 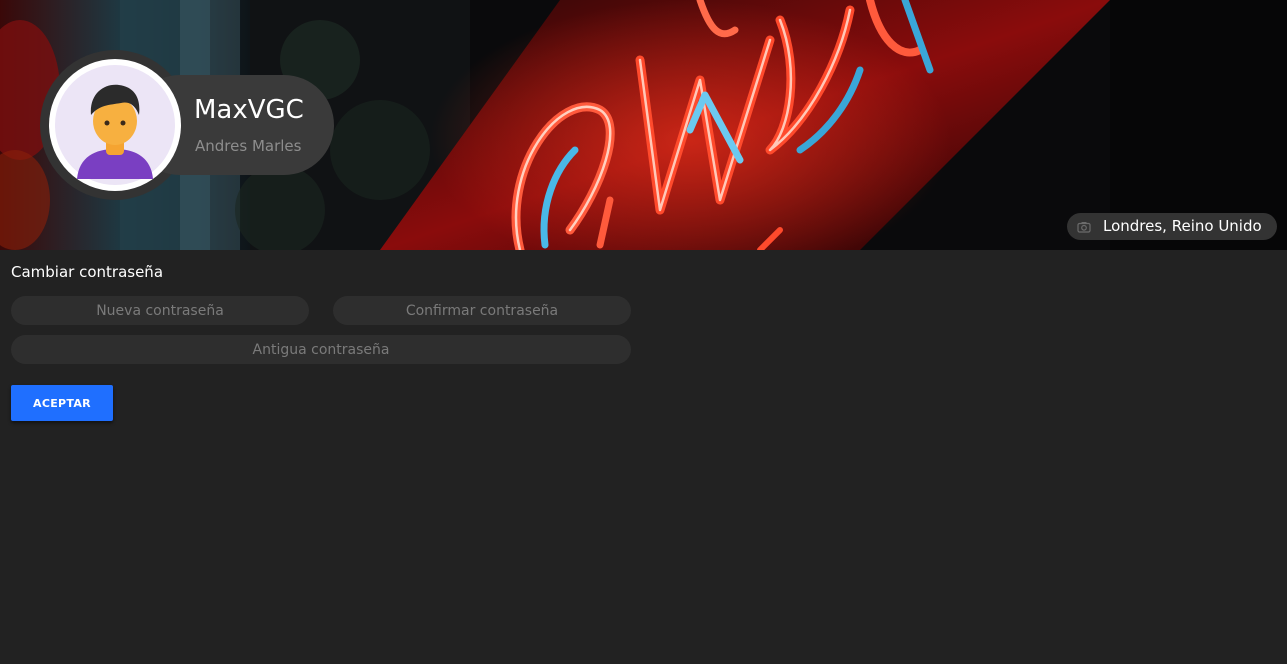 What do you see at coordinates (1182, 226) in the screenshot?
I see `location-text: Londres, Reino Unido` at bounding box center [1182, 226].